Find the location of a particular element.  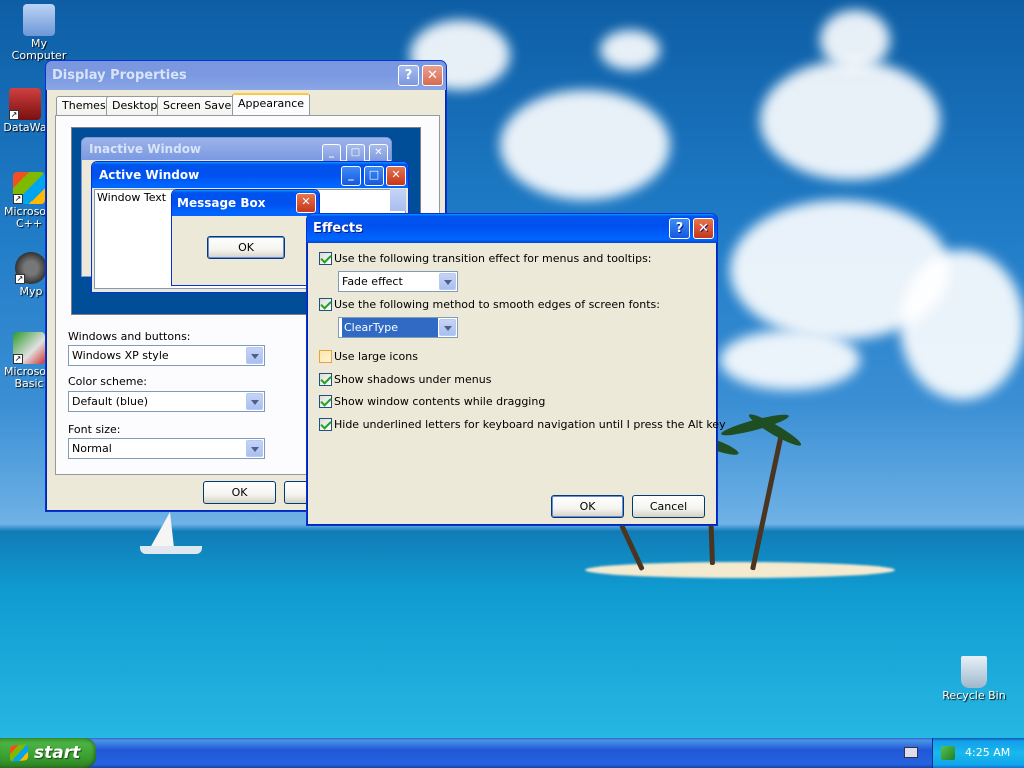

font-size-label: Font size: is located at coordinates (94, 429).